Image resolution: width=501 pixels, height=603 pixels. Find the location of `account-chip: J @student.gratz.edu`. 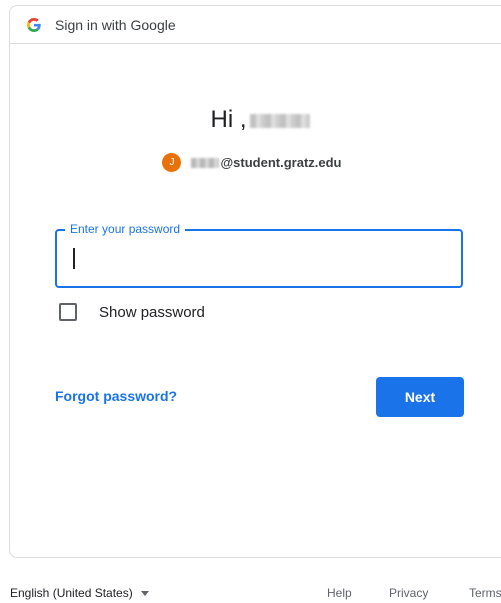

account-chip: J @student.gratz.edu is located at coordinates (255, 162).